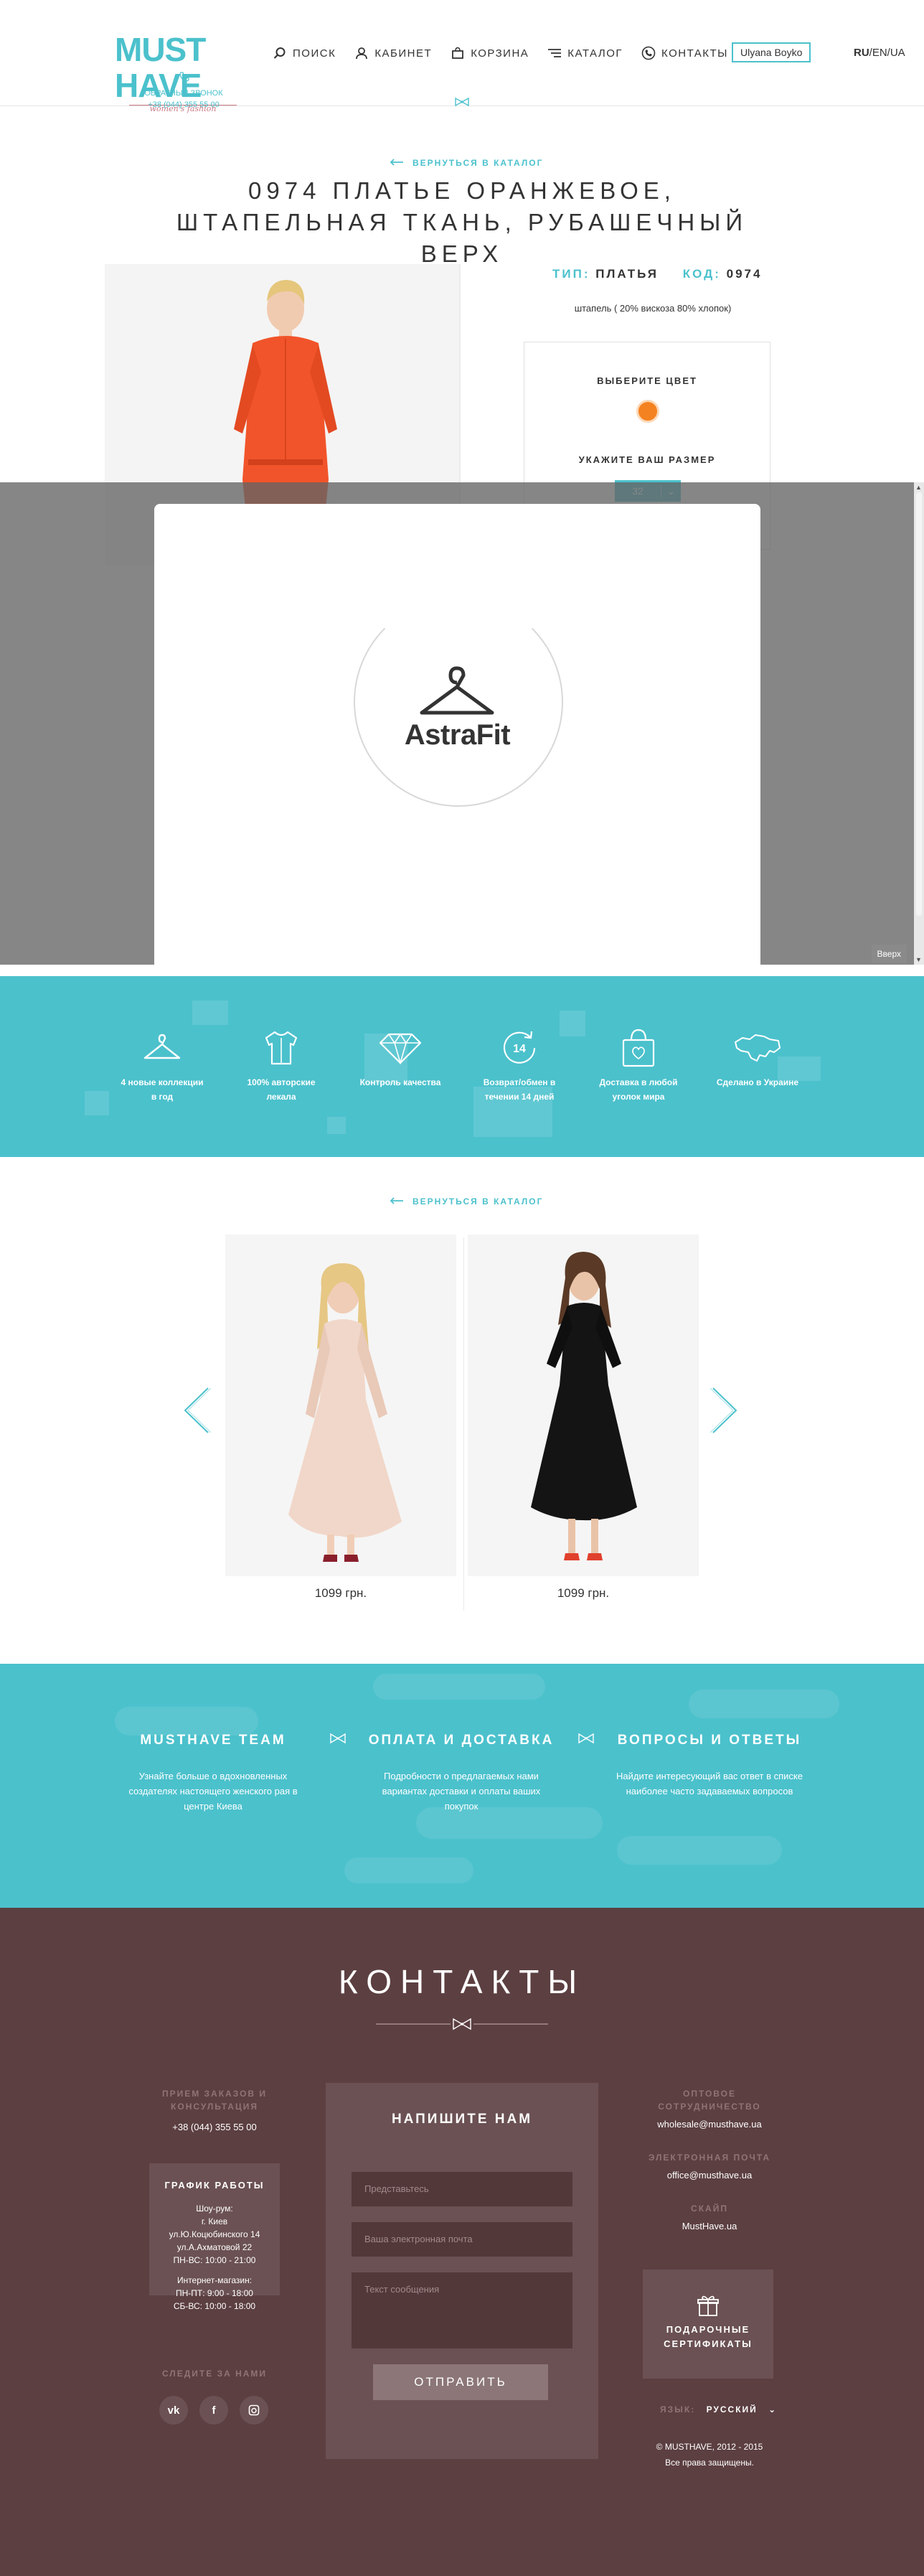 The width and height of the screenshot is (924, 2576). What do you see at coordinates (184, 105) in the screenshot?
I see `callback-phone: +38 (044) 355 55 00` at bounding box center [184, 105].